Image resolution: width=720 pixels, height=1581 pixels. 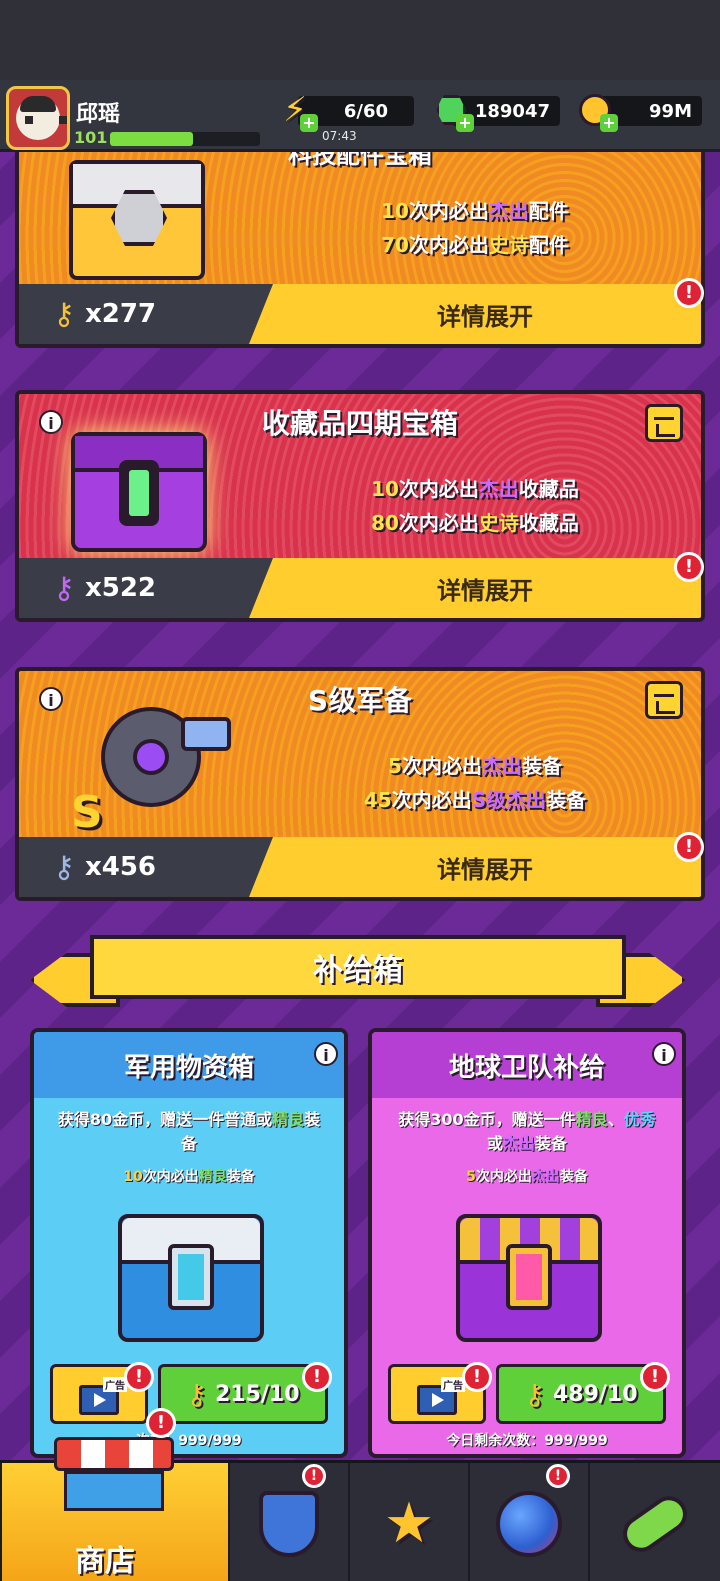 I want to click on supply-title: 地球卫队补给, so click(x=527, y=1065).